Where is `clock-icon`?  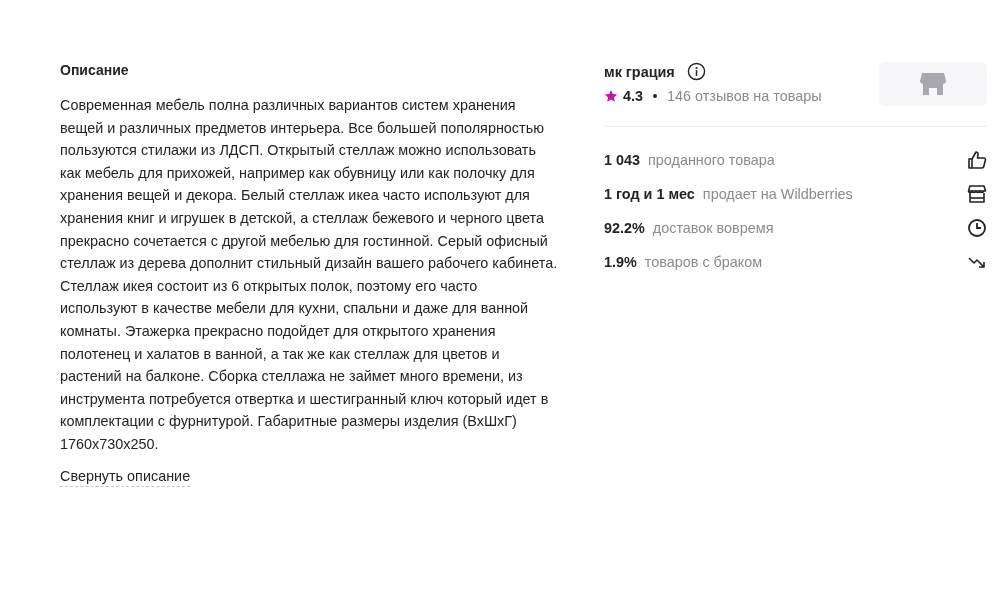
clock-icon is located at coordinates (977, 228).